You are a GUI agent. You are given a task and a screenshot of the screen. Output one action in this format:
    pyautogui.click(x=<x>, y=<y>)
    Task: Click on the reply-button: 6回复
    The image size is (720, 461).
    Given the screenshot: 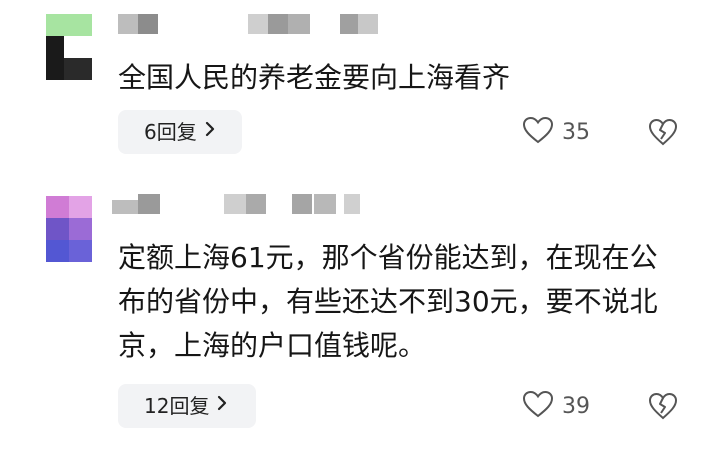 What is the action you would take?
    pyautogui.click(x=180, y=132)
    